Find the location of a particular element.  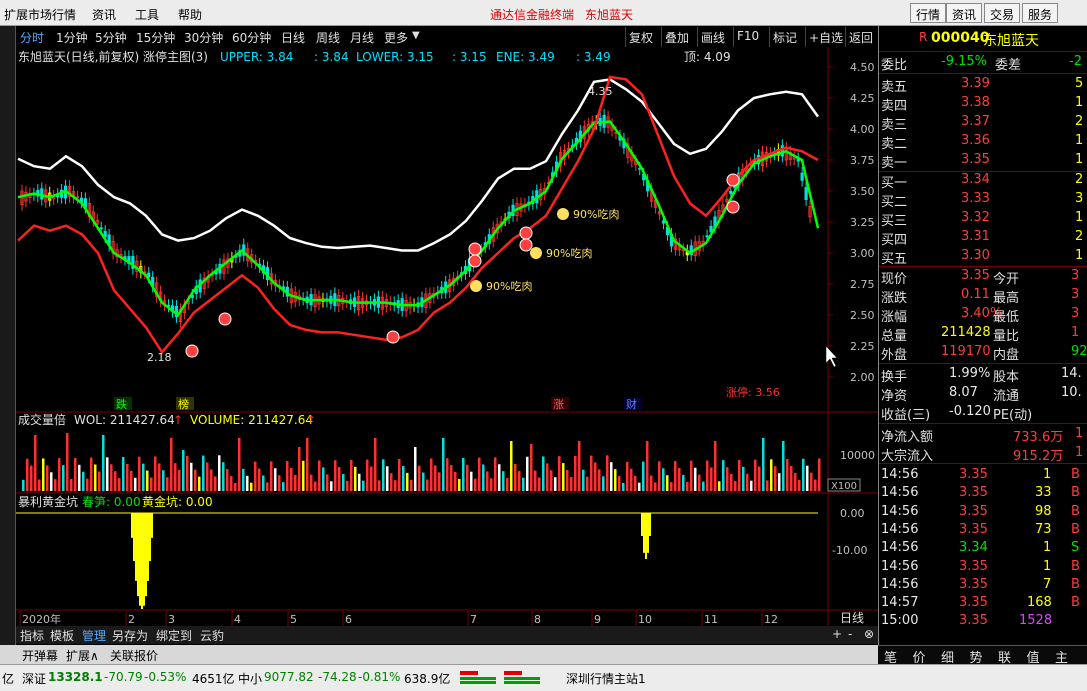

menu-item-extended-market: 扩展市场行情 is located at coordinates (40, 14).